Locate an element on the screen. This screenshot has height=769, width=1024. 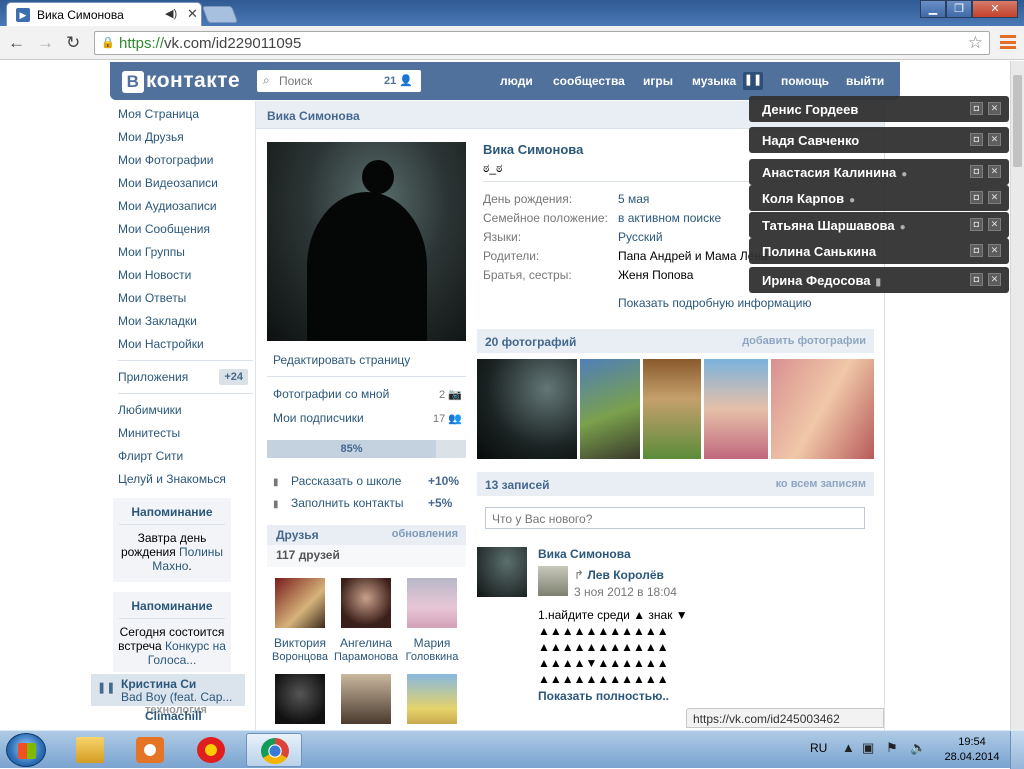
sidebar-item-news: Мои Новости is located at coordinates (185, 275).